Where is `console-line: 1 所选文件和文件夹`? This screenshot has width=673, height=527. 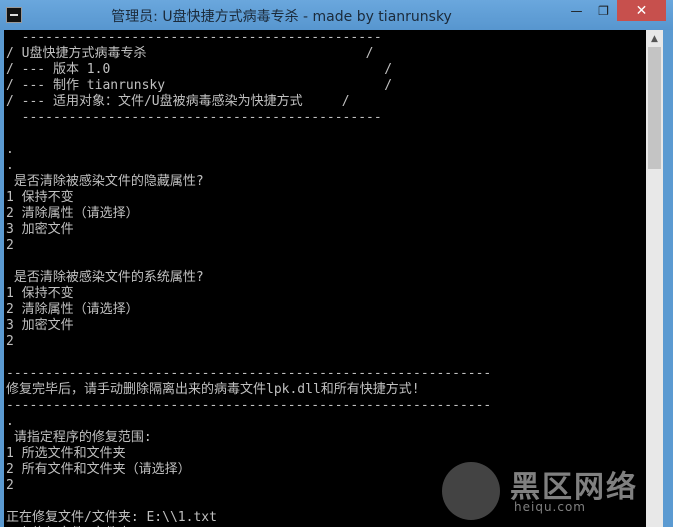
console-line: 1 所选文件和文件夹 is located at coordinates (66, 453).